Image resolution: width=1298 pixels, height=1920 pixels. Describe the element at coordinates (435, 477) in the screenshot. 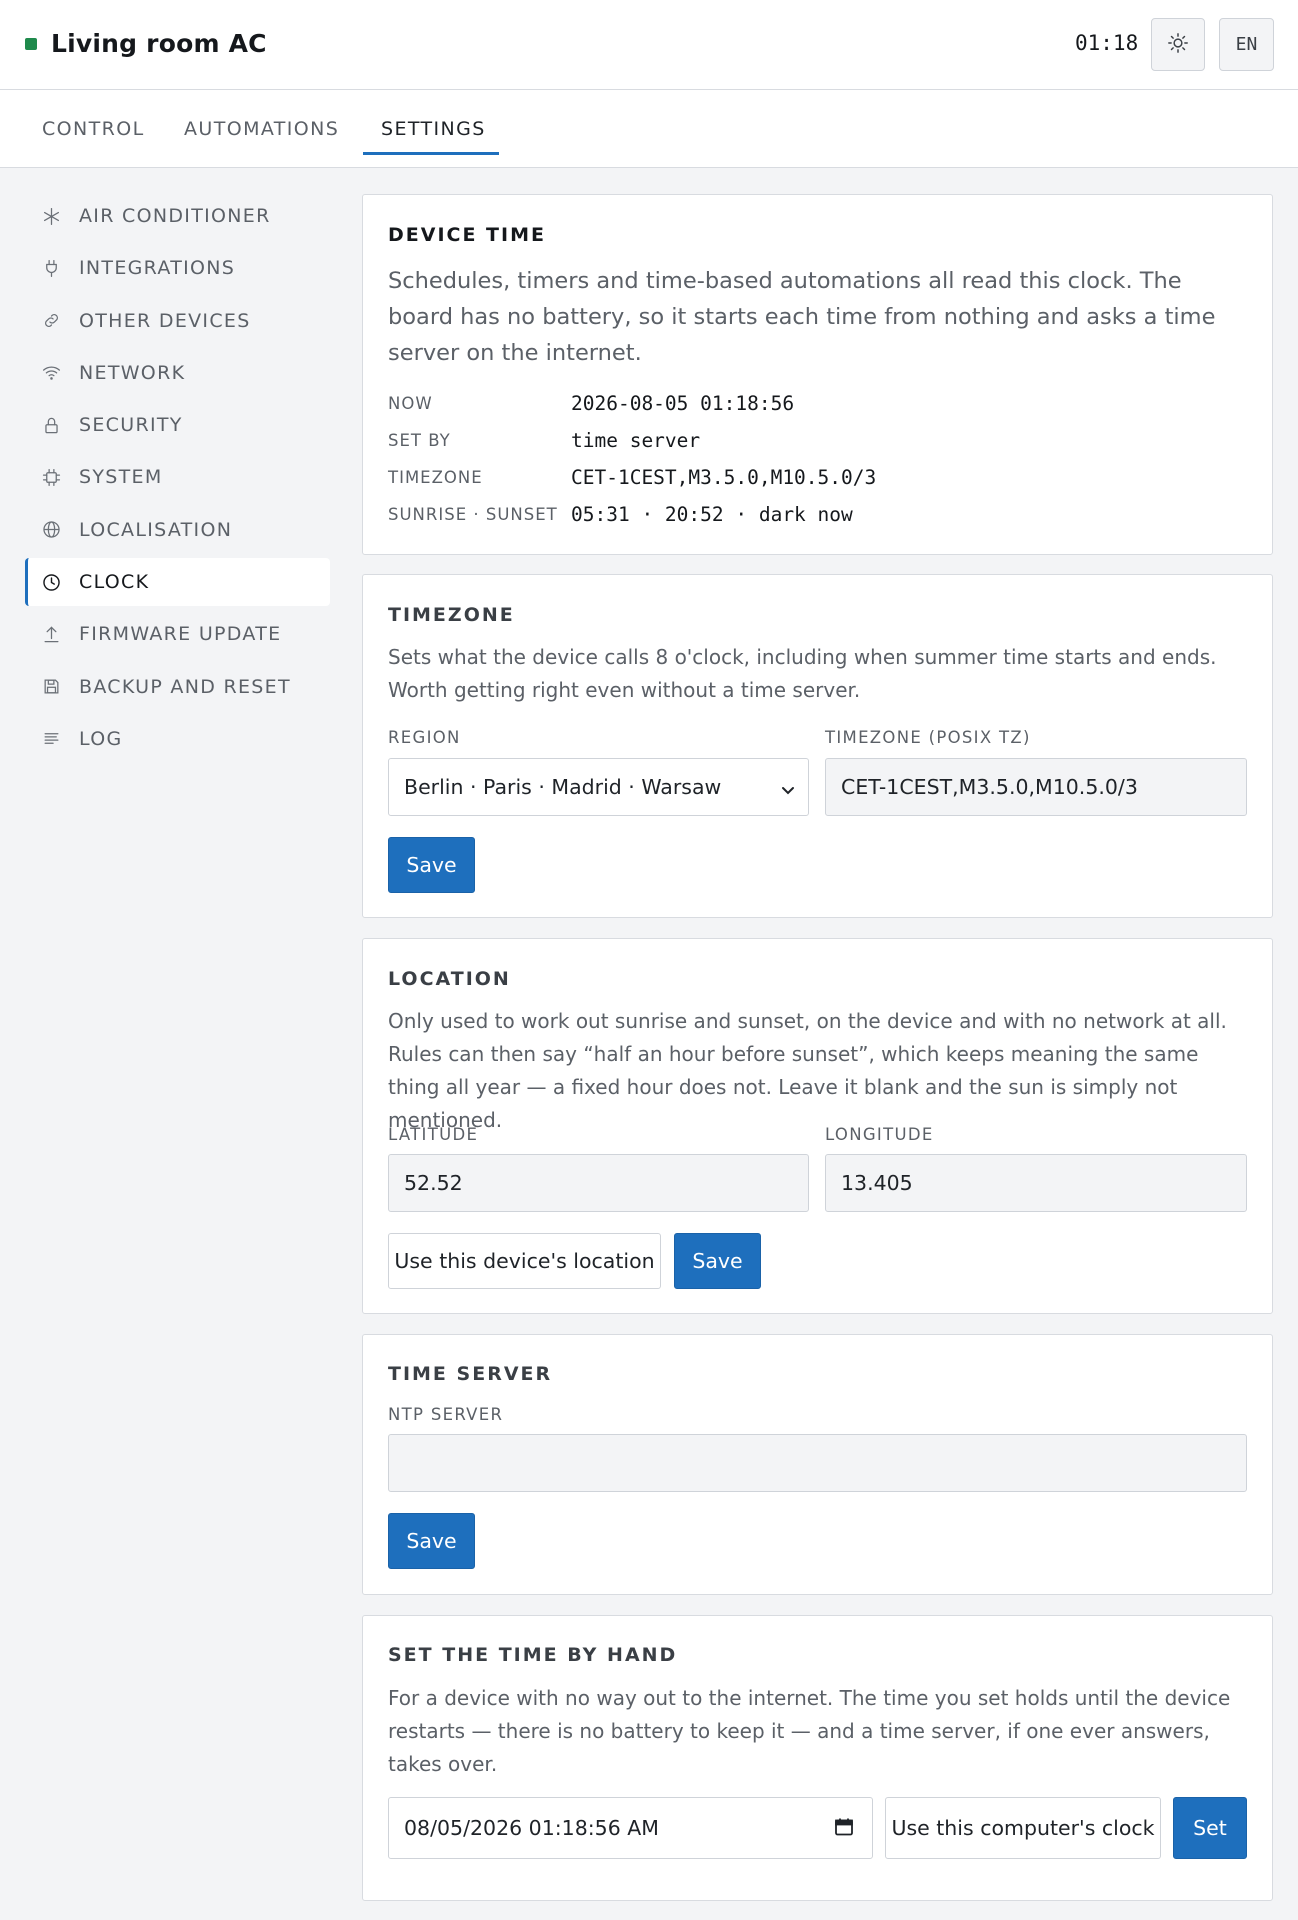

I see `timezone-label: TIMEZONE` at that location.